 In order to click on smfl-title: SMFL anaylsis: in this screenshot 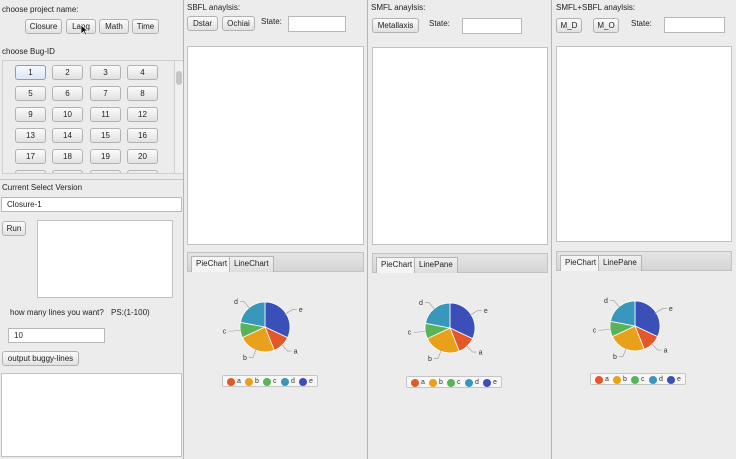, I will do `click(398, 7)`.